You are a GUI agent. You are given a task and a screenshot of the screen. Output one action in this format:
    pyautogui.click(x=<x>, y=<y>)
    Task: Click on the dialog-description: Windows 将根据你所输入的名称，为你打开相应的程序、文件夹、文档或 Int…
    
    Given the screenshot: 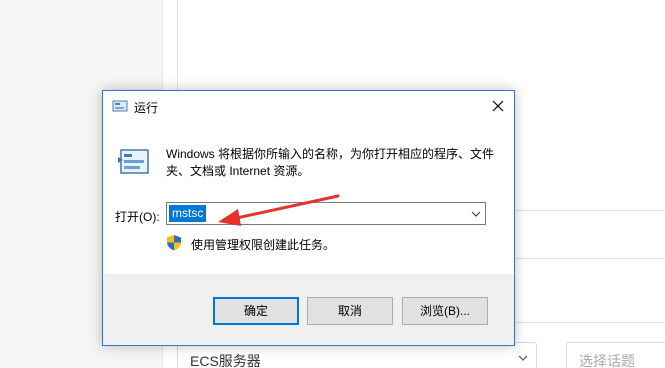 What is the action you would take?
    pyautogui.click(x=330, y=162)
    